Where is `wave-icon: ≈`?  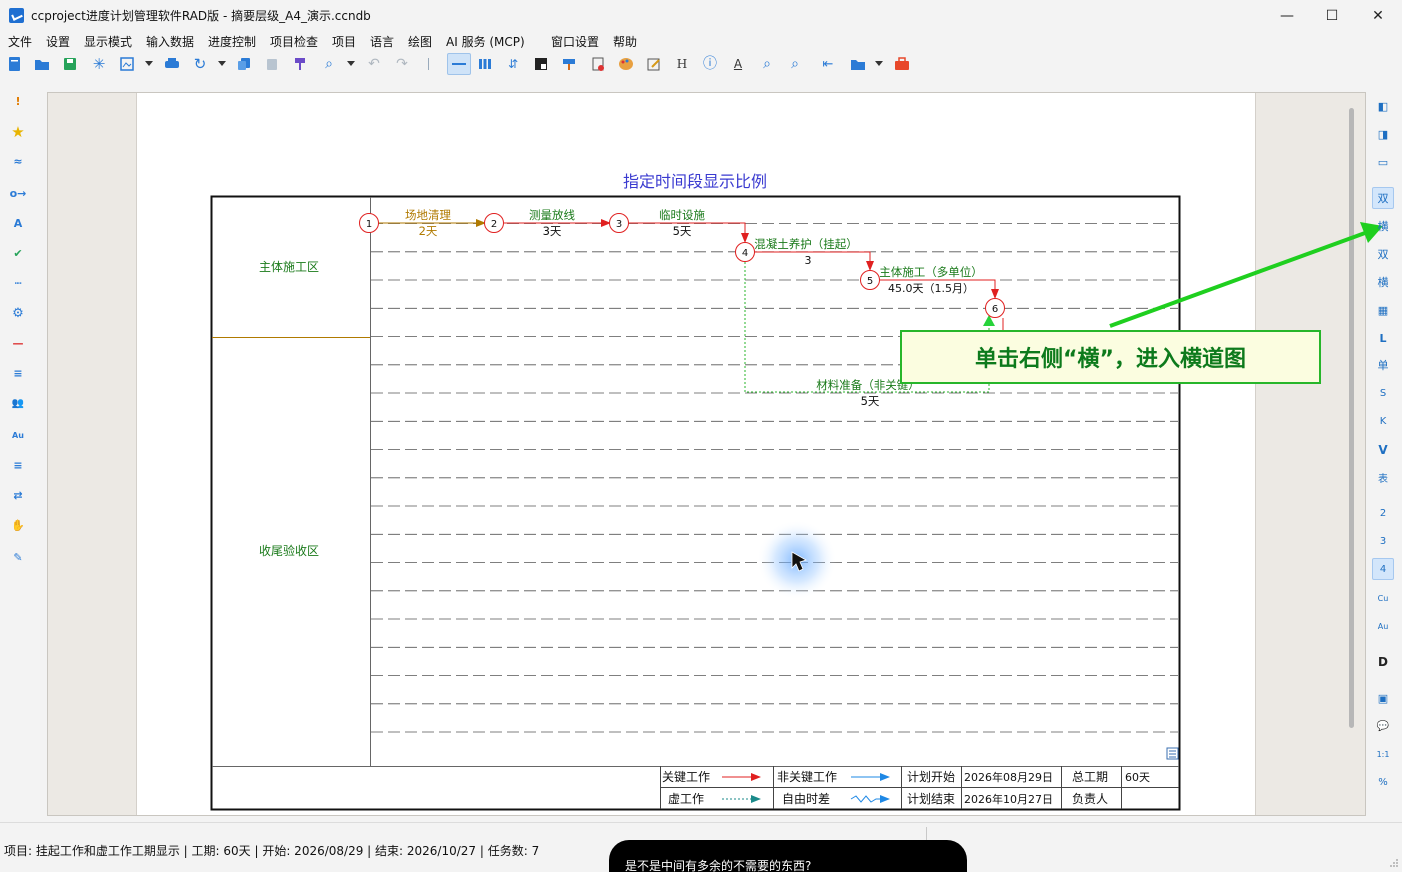
wave-icon: ≈ is located at coordinates (18, 161).